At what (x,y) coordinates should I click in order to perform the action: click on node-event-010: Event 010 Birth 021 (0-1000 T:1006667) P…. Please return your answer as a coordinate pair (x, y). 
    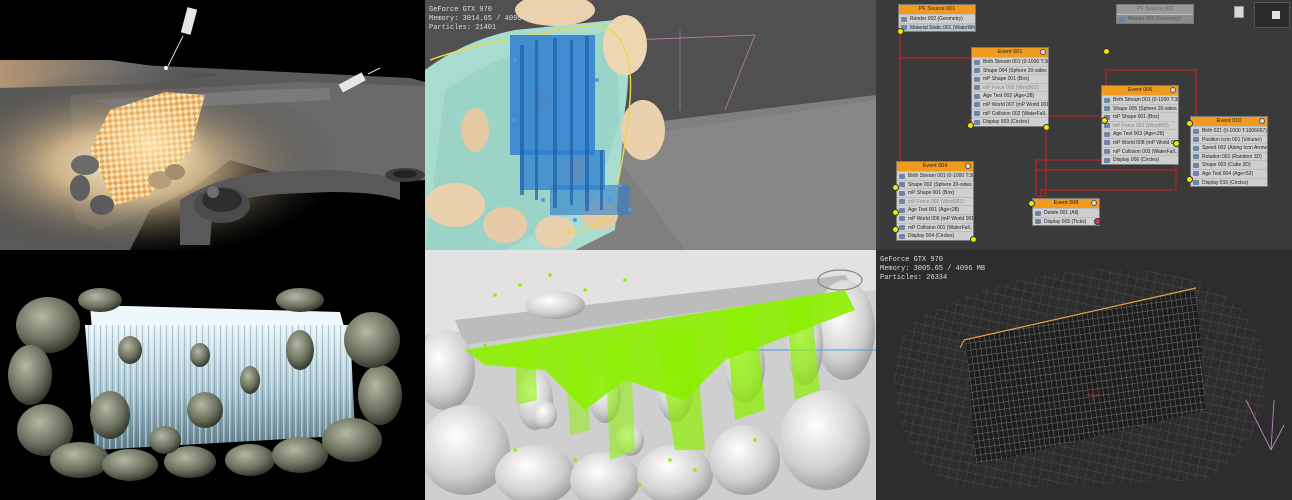
    Looking at the image, I should click on (1229, 152).